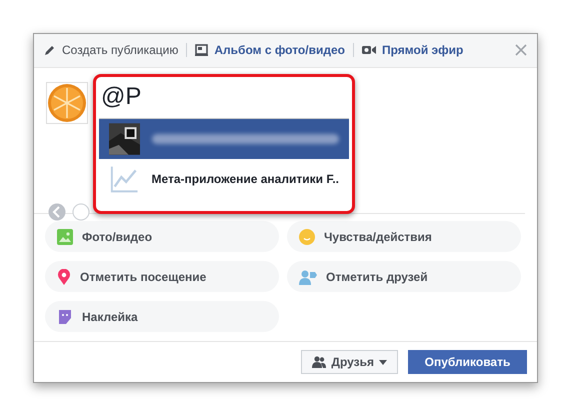  I want to click on composer-tab: Прямой эфир, so click(413, 50).